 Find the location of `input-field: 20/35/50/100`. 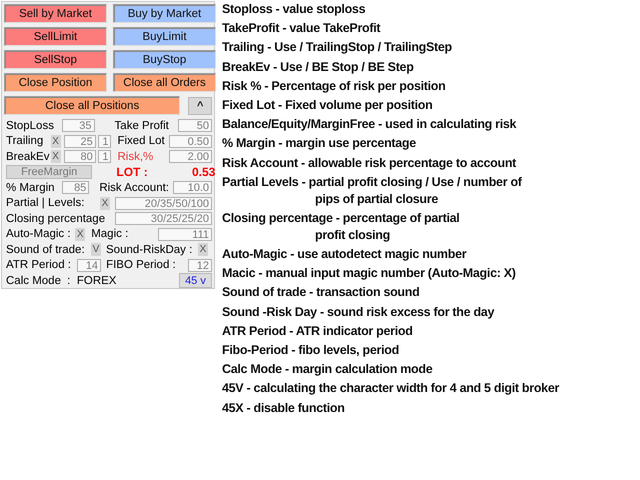

input-field: 20/35/50/100 is located at coordinates (163, 203).